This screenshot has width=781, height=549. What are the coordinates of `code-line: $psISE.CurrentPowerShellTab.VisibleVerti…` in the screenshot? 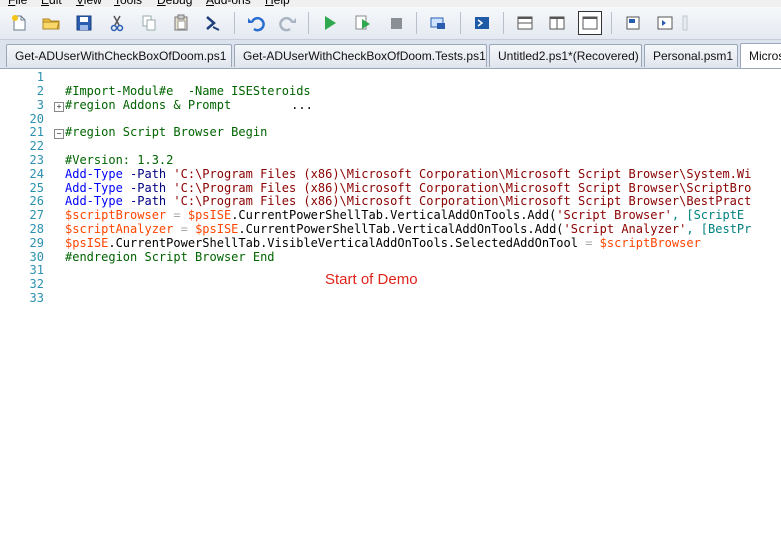 It's located at (383, 243).